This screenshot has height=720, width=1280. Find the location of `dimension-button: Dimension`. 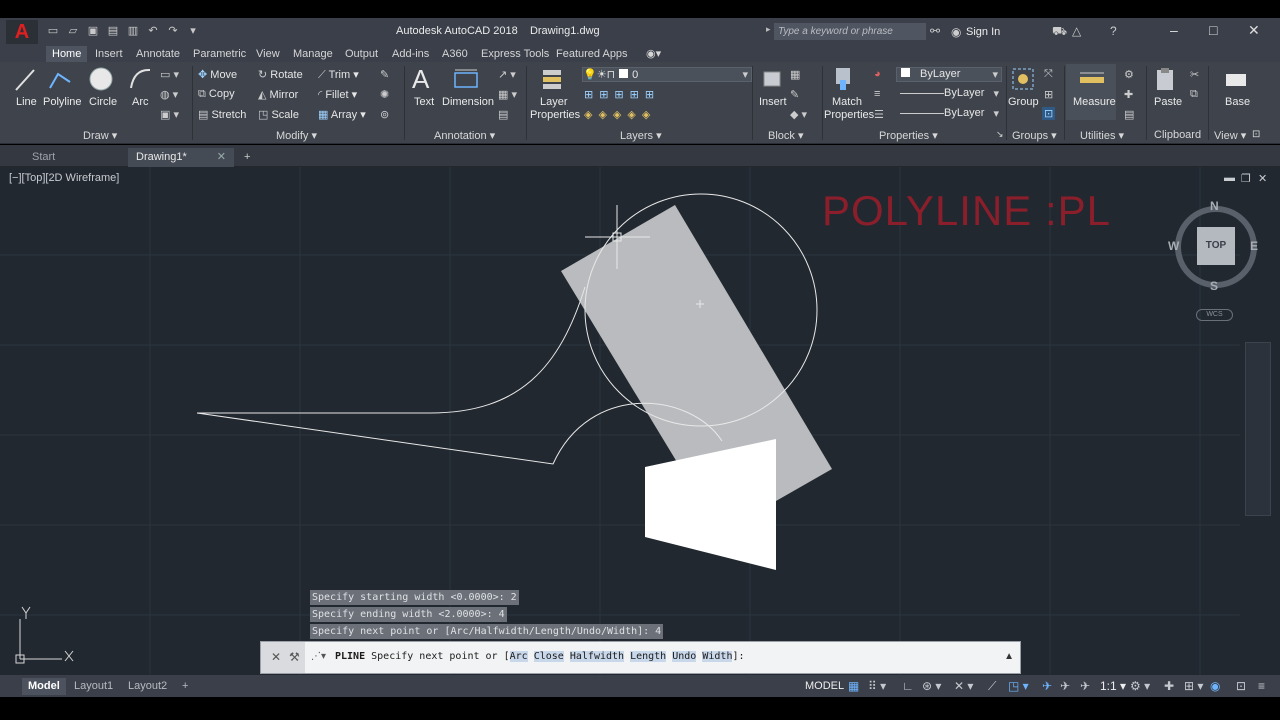

dimension-button: Dimension is located at coordinates (468, 102).